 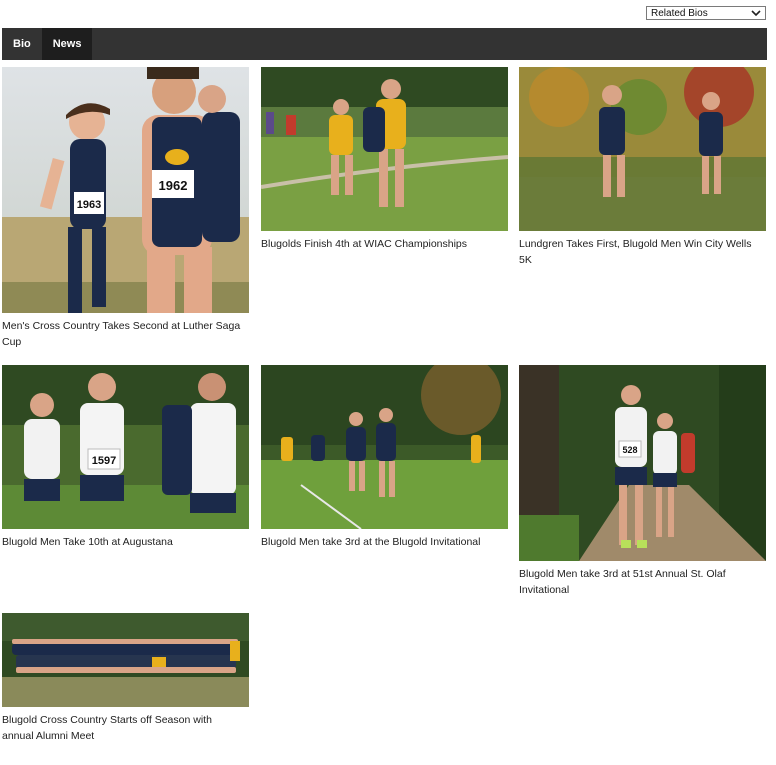 I want to click on runner-photo: 1963 1962, so click(x=125, y=190).